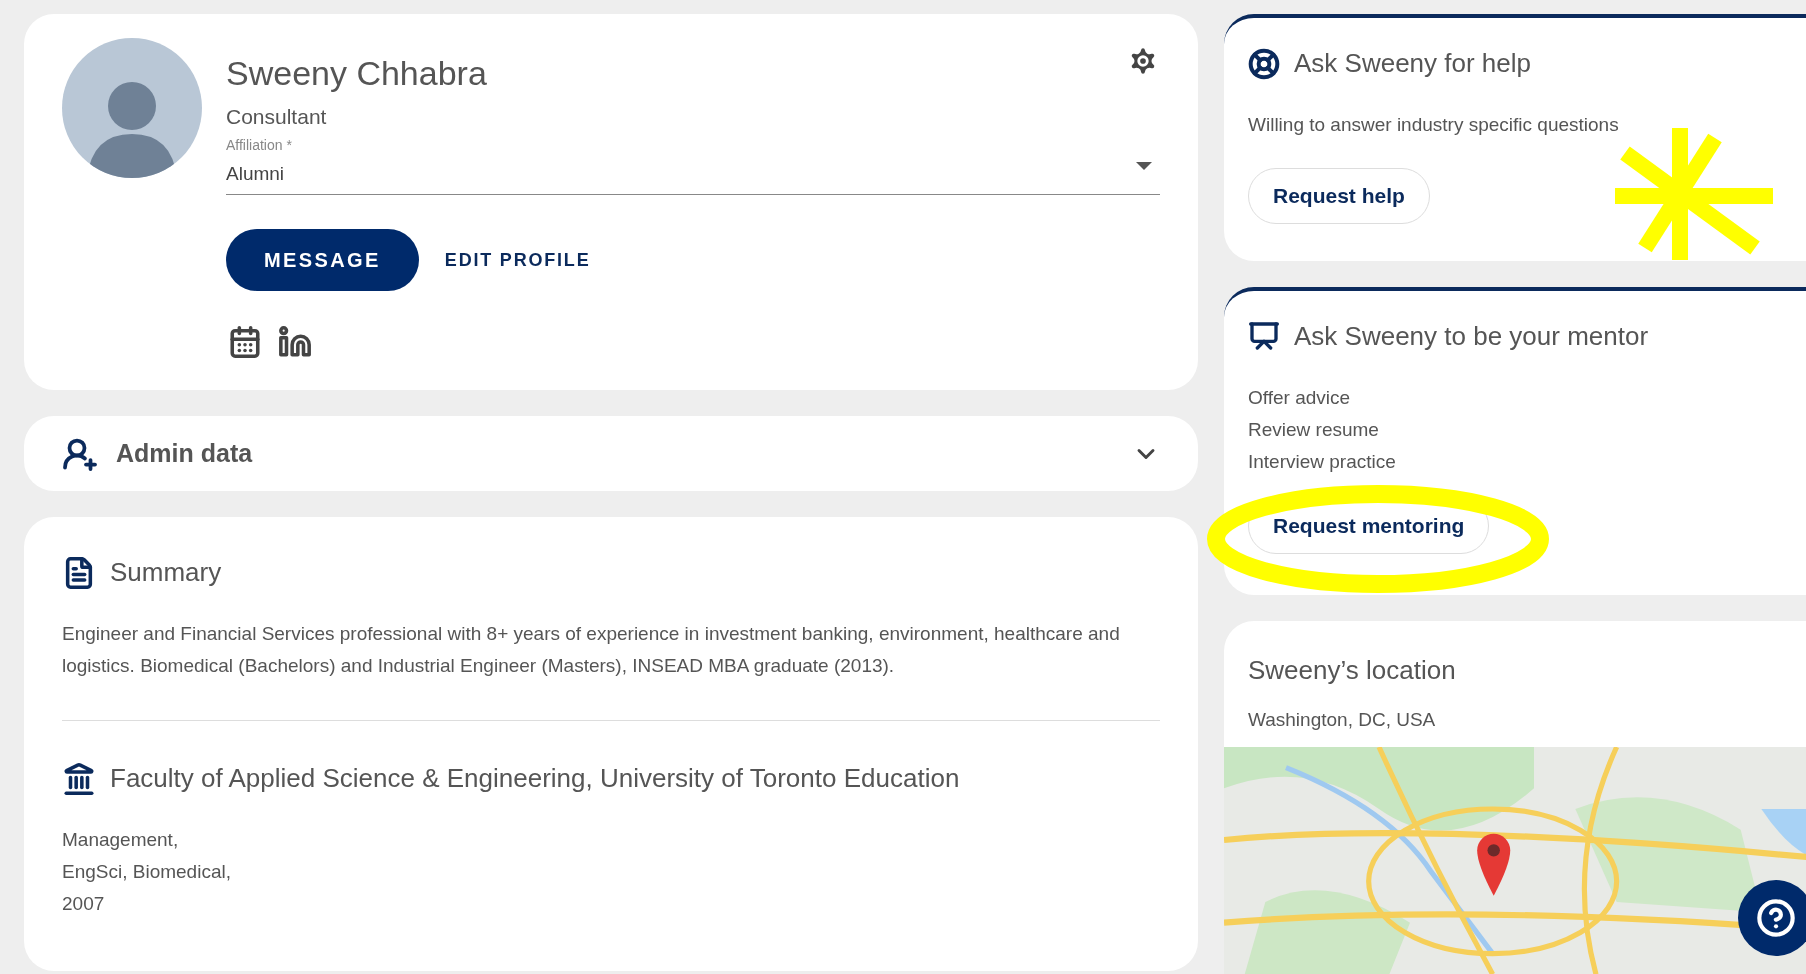  What do you see at coordinates (1322, 461) in the screenshot?
I see `mentor-offer: Interview practice` at bounding box center [1322, 461].